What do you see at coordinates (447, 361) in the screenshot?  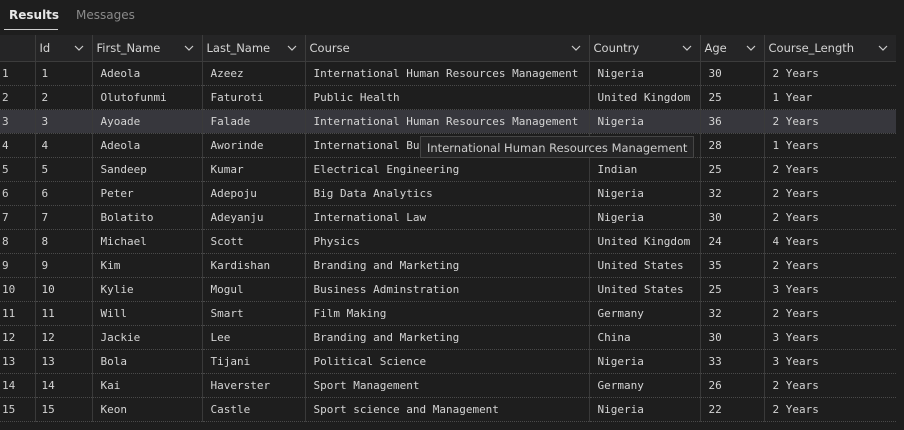 I see `course-cell: Political Science` at bounding box center [447, 361].